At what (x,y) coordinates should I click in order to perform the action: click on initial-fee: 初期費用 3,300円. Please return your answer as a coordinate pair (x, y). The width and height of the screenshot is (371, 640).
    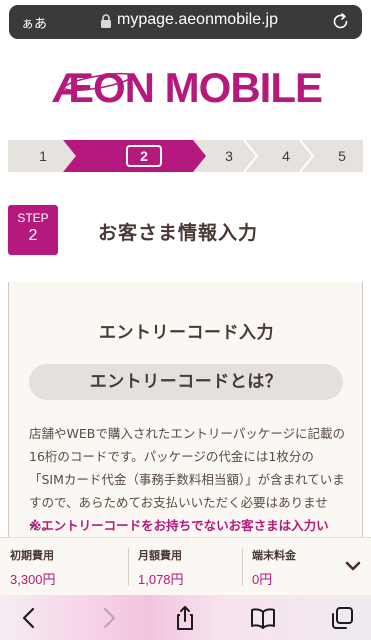
    Looking at the image, I should click on (33, 567).